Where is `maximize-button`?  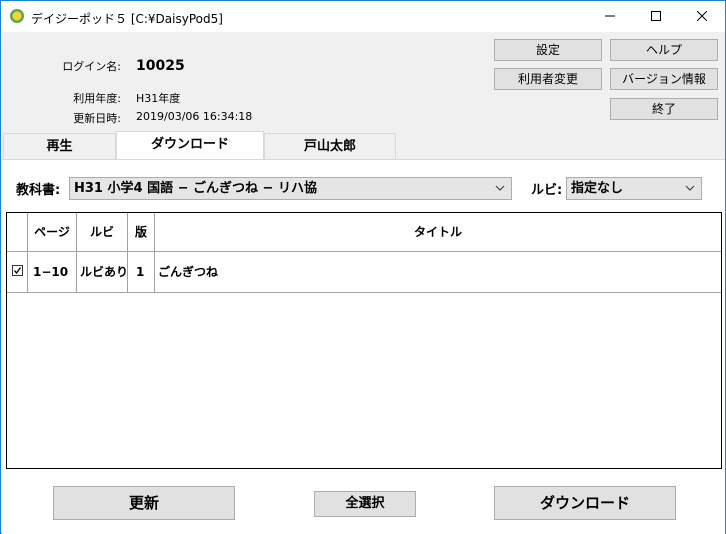 maximize-button is located at coordinates (656, 16).